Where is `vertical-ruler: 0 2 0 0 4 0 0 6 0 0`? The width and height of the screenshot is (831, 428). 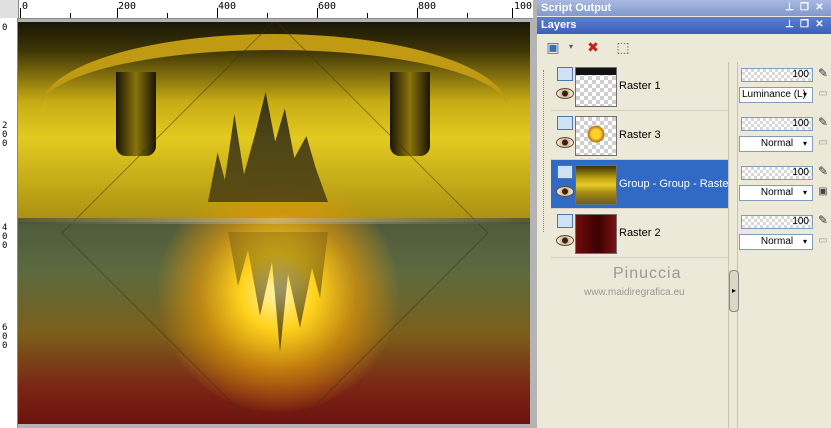 vertical-ruler: 0 2 0 0 4 0 0 6 0 0 is located at coordinates (9, 223).